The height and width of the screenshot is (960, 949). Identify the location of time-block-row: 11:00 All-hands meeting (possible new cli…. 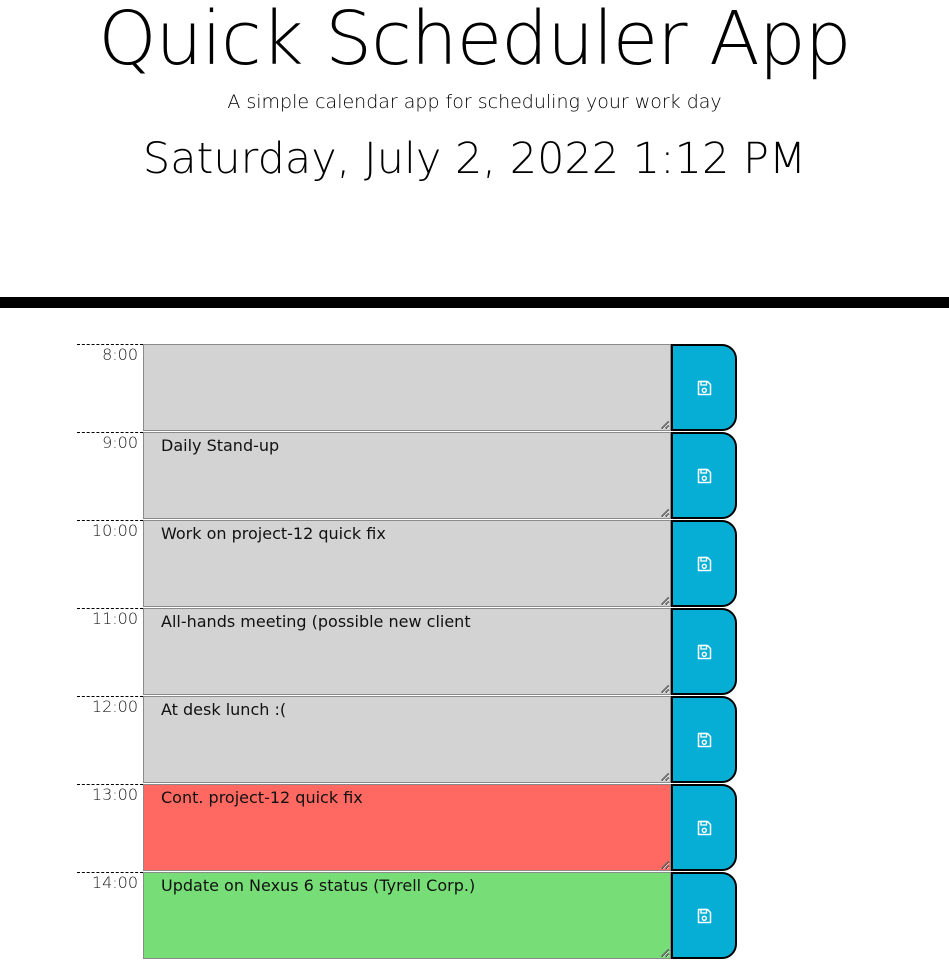
(474, 652).